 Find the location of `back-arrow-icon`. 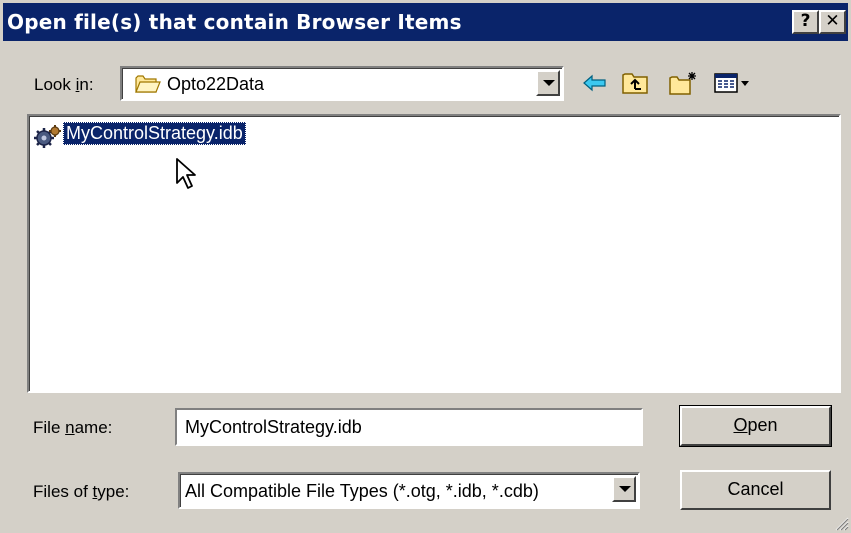

back-arrow-icon is located at coordinates (595, 83).